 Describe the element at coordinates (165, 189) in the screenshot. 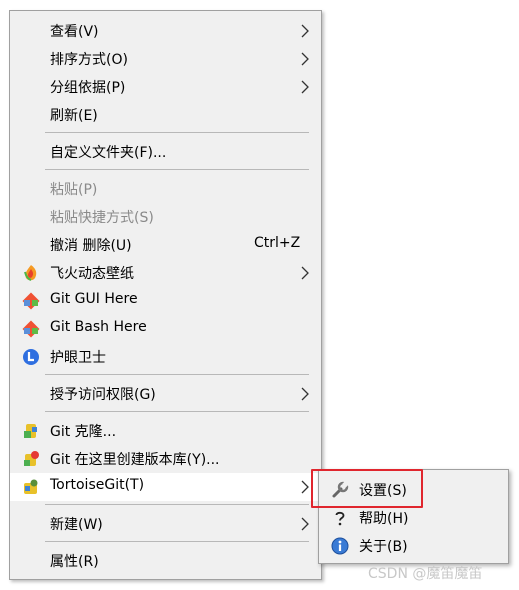

I see `menu-item-paste: 粘贴(P)` at that location.